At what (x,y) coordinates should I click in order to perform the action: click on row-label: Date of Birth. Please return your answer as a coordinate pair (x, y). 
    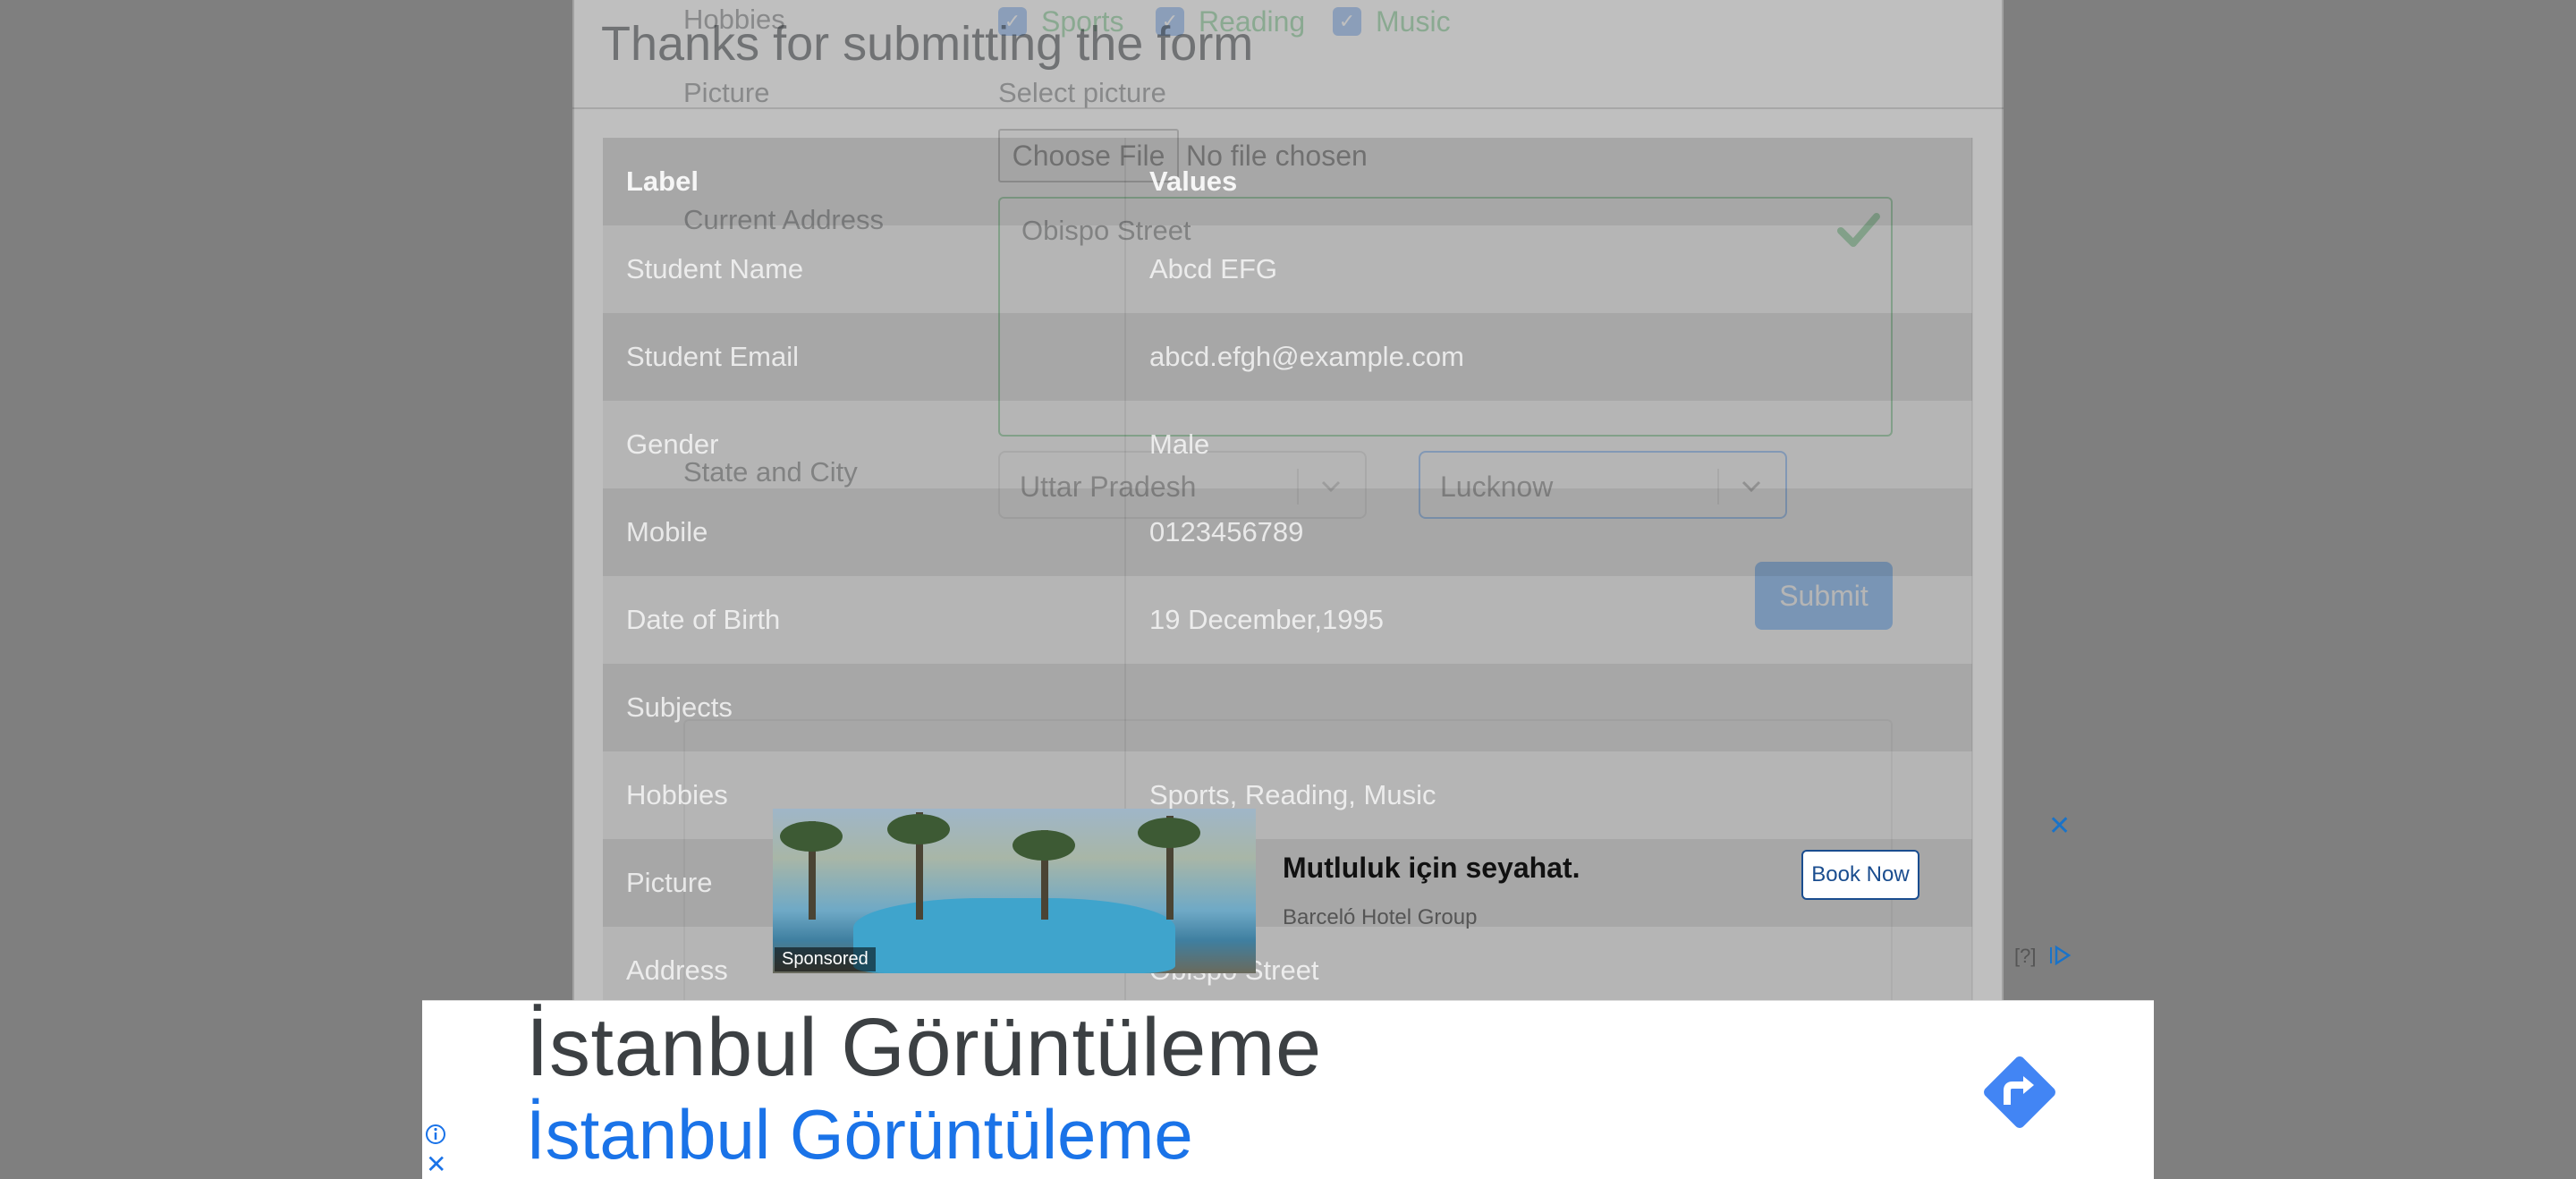
    Looking at the image, I should click on (864, 620).